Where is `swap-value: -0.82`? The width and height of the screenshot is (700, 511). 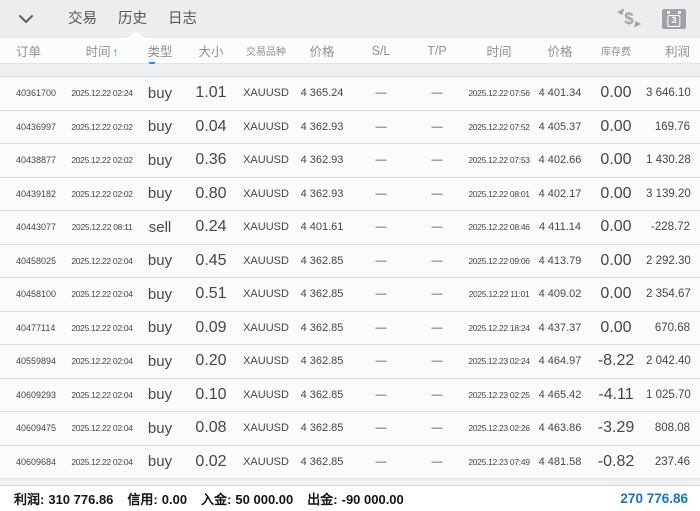
swap-value: -0.82 is located at coordinates (616, 461).